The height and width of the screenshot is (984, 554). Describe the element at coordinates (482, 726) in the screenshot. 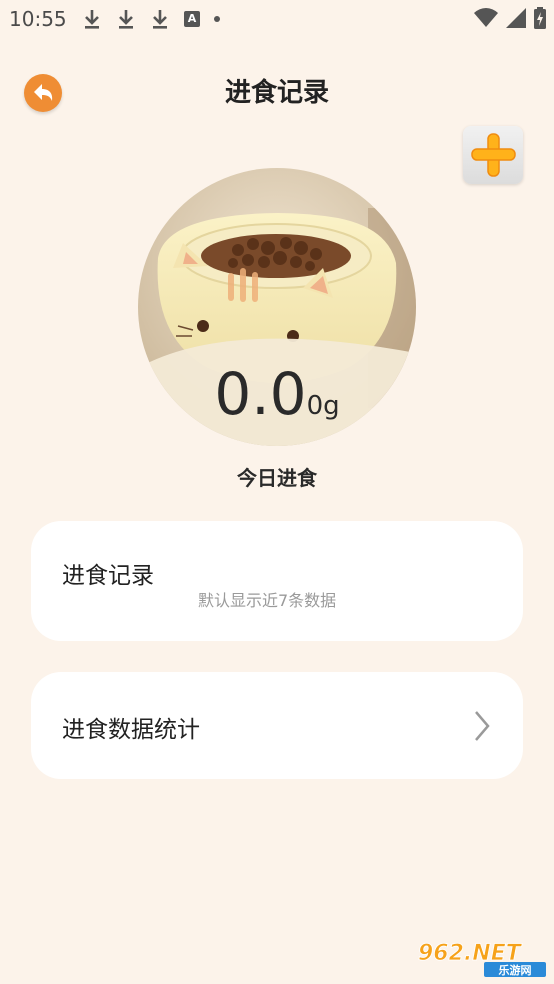

I see `chevron-right-icon` at that location.